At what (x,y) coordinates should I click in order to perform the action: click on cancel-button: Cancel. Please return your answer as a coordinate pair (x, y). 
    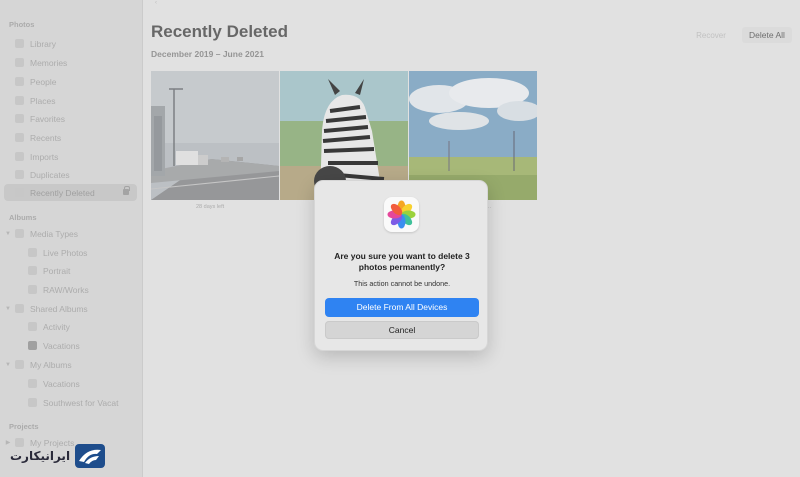
    Looking at the image, I should click on (402, 330).